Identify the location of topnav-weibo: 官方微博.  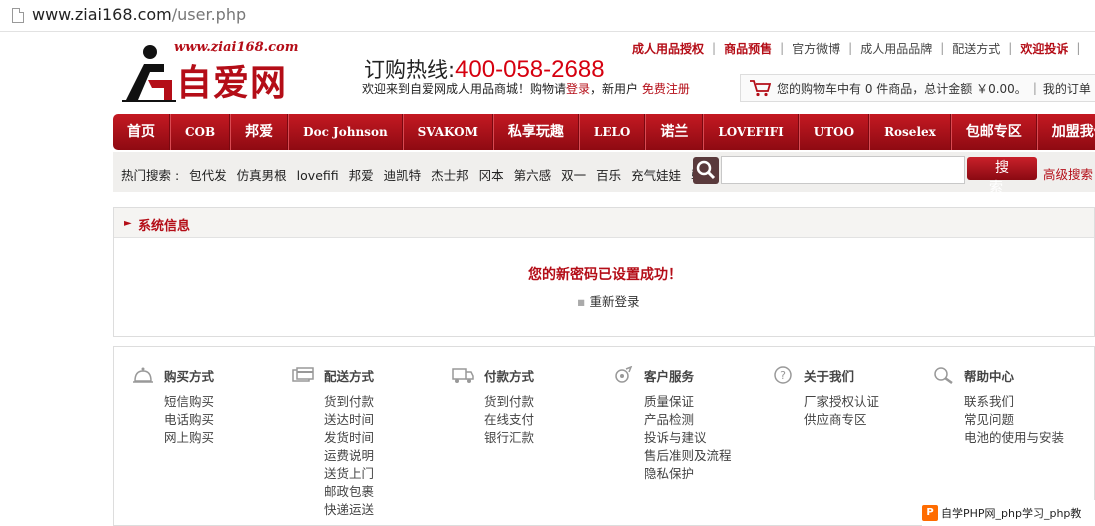
(816, 48).